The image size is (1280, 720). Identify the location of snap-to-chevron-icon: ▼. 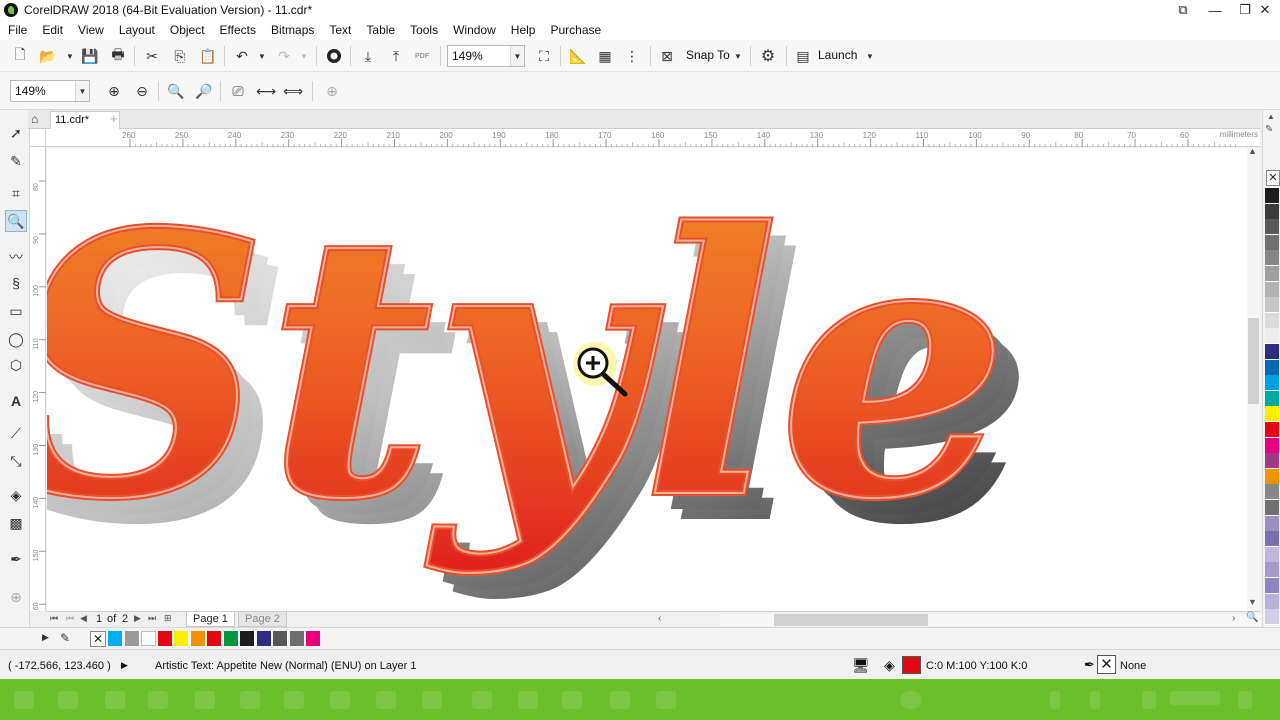
(738, 56).